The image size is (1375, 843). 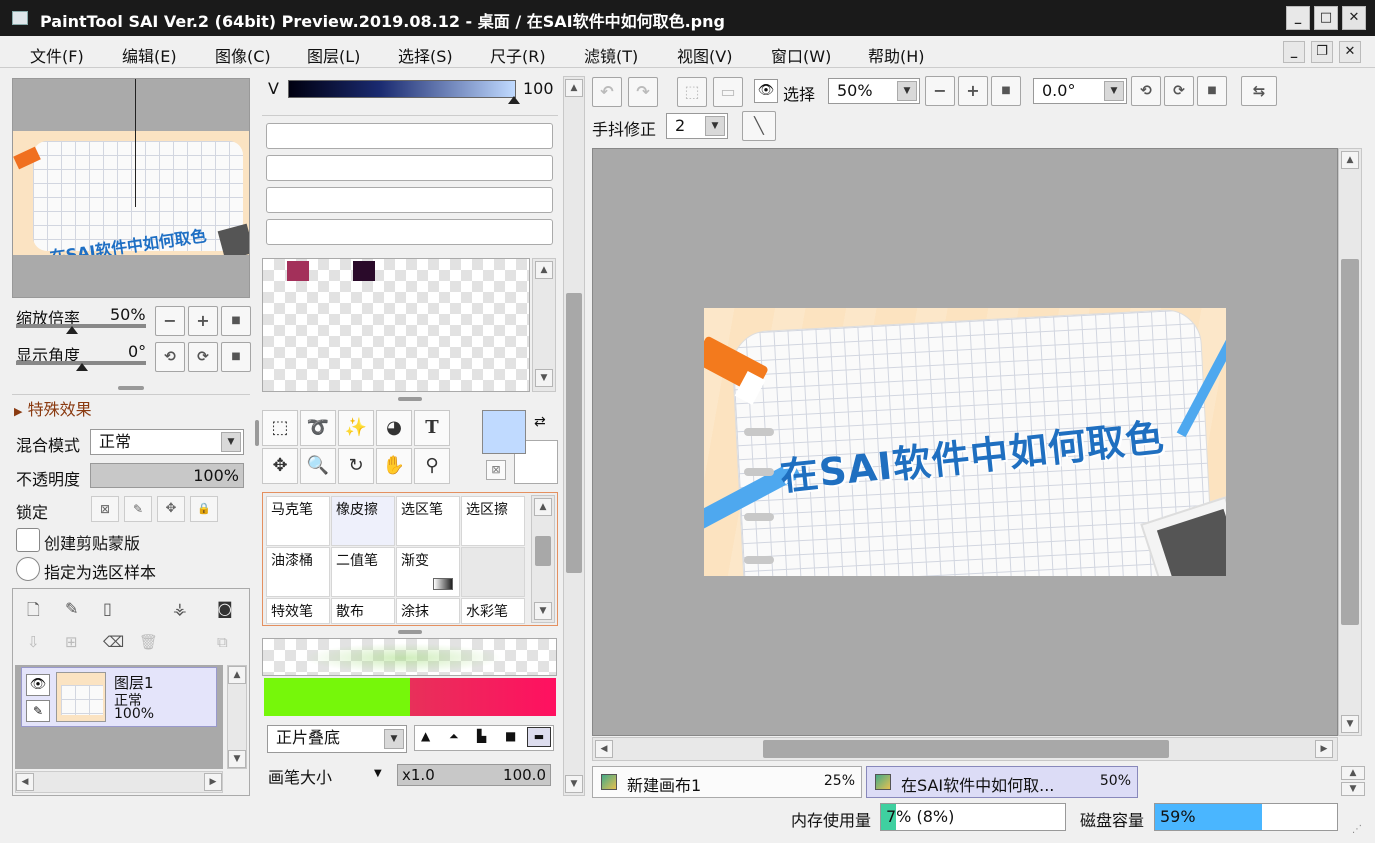 I want to click on menu-view: 视图(V), so click(x=704, y=55).